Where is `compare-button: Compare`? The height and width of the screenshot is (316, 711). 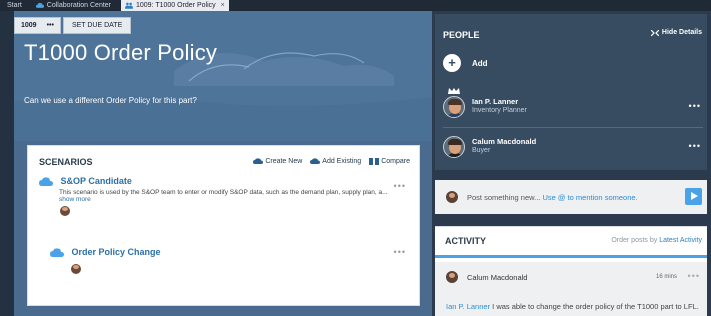 compare-button: Compare is located at coordinates (389, 161).